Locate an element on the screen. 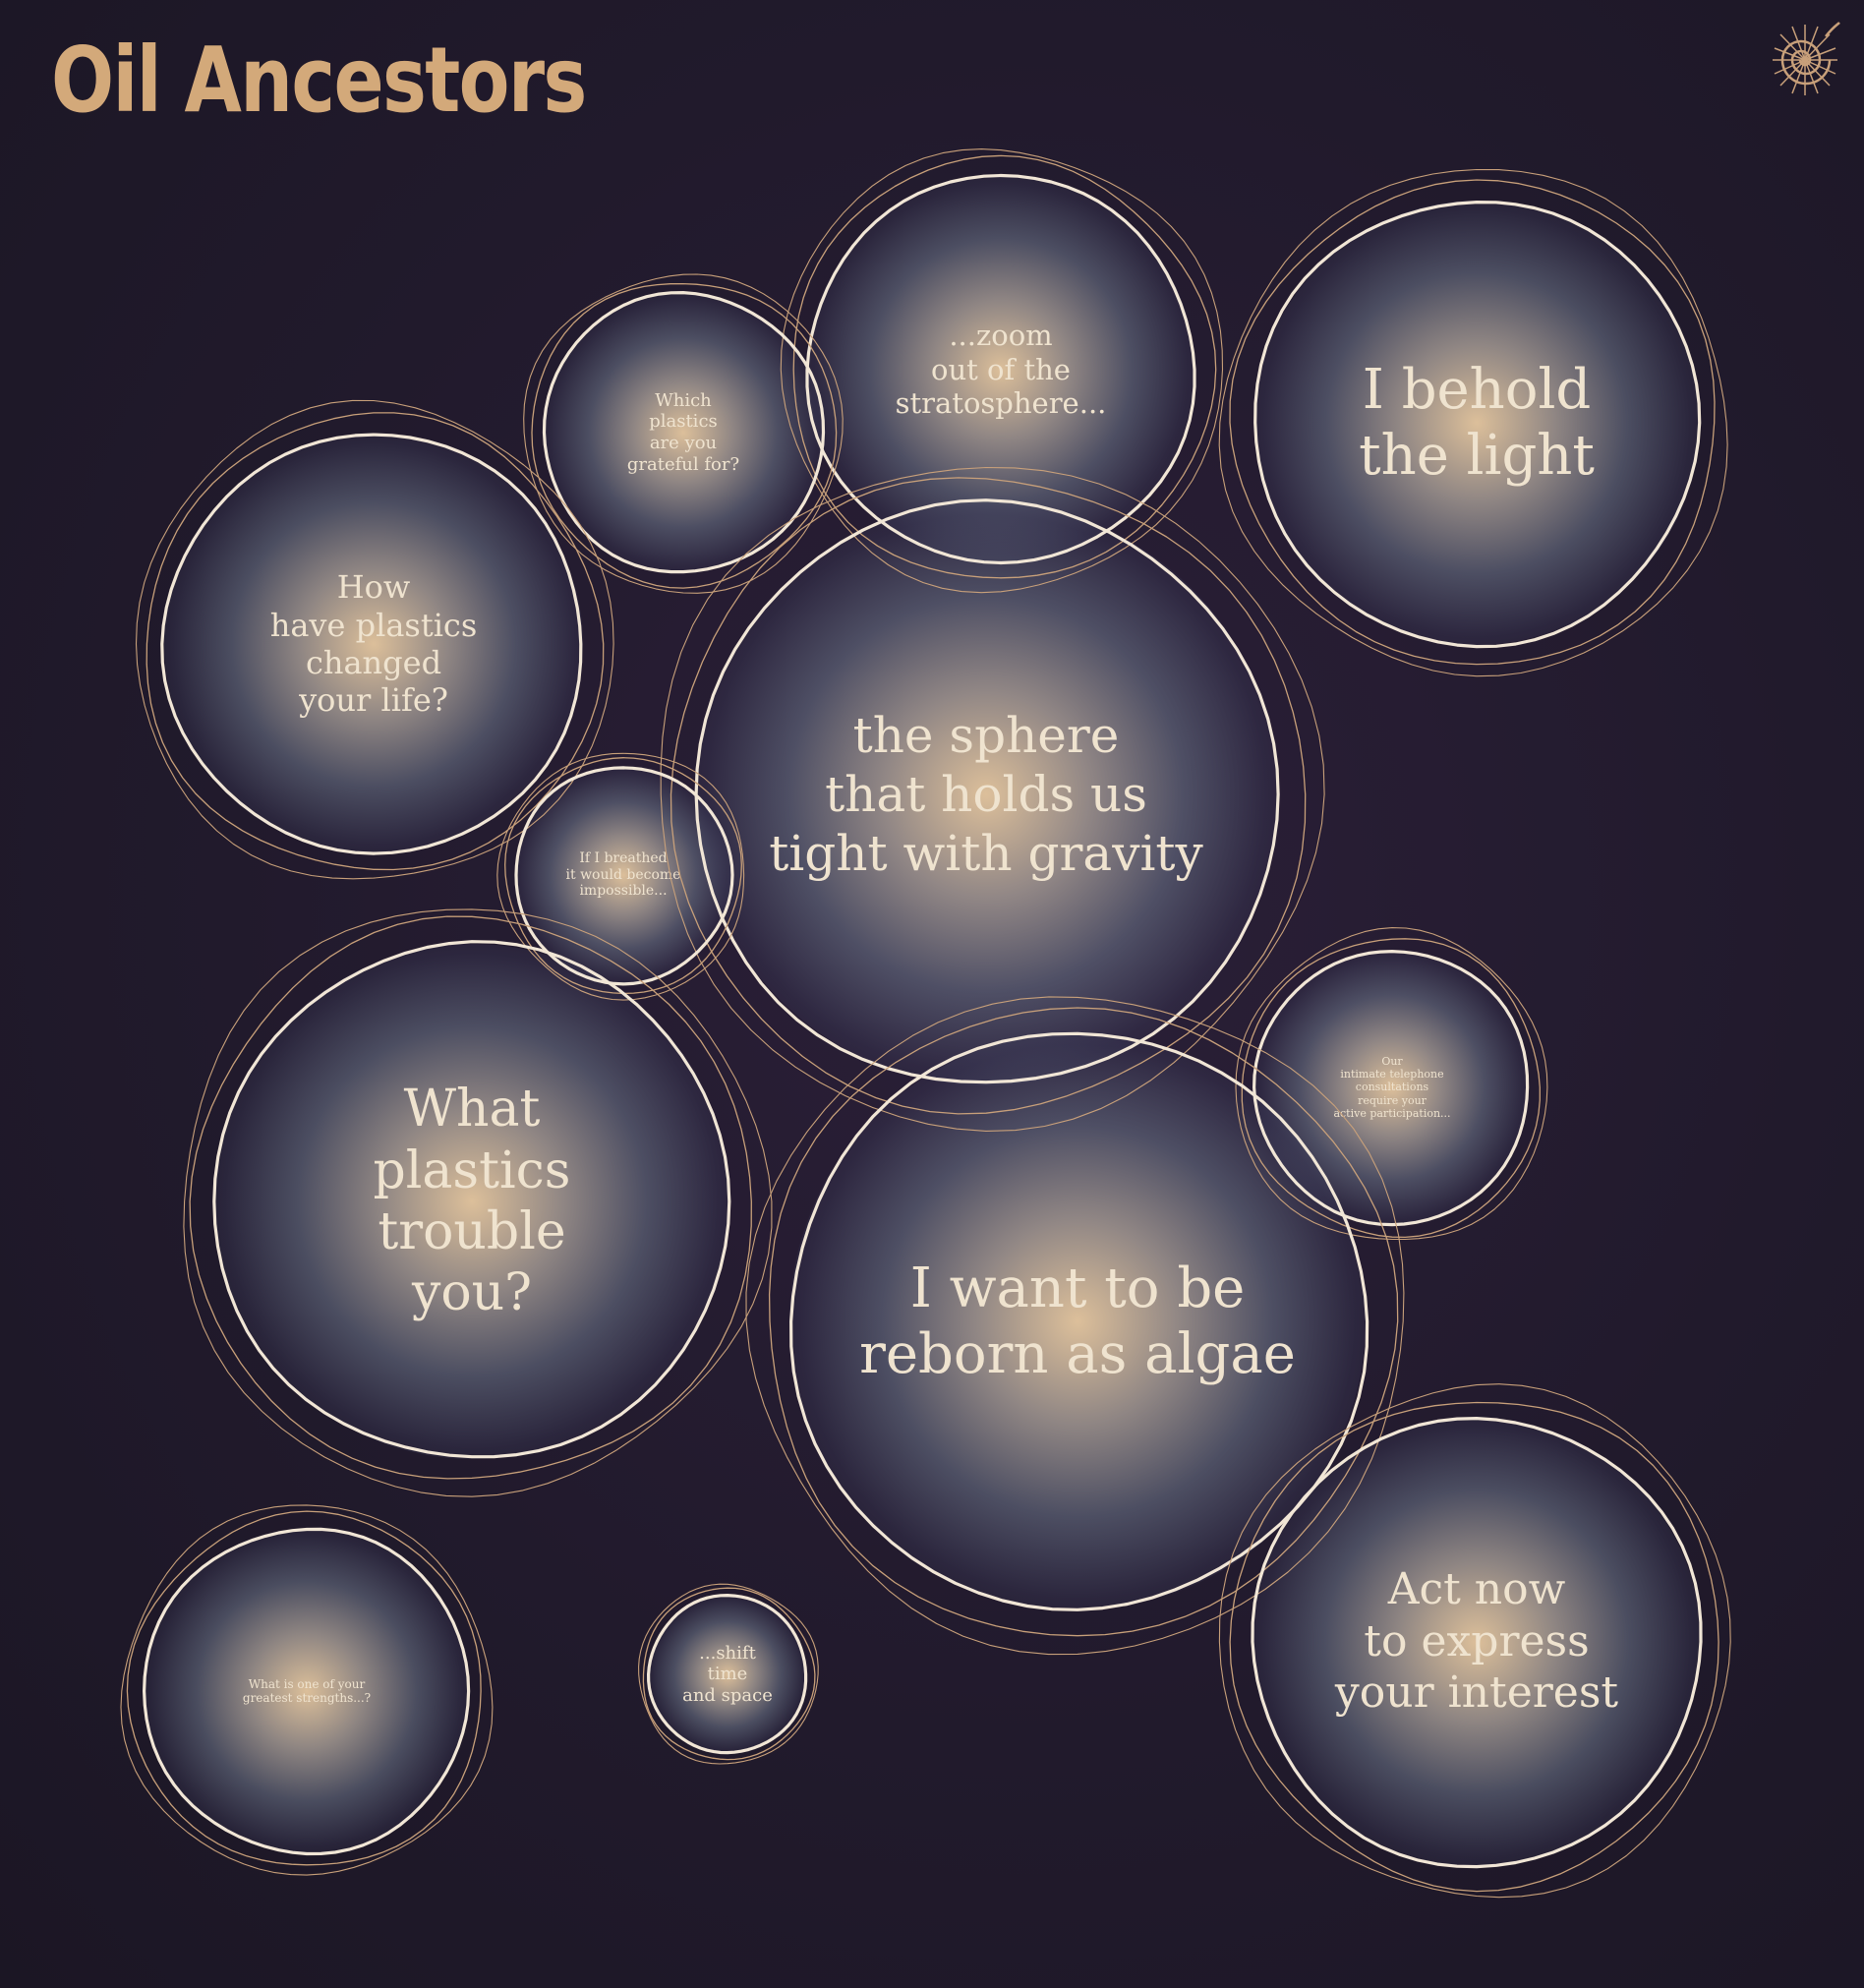 The image size is (1864, 1988). bubble-behold-light: I behold the light is located at coordinates (1476, 423).